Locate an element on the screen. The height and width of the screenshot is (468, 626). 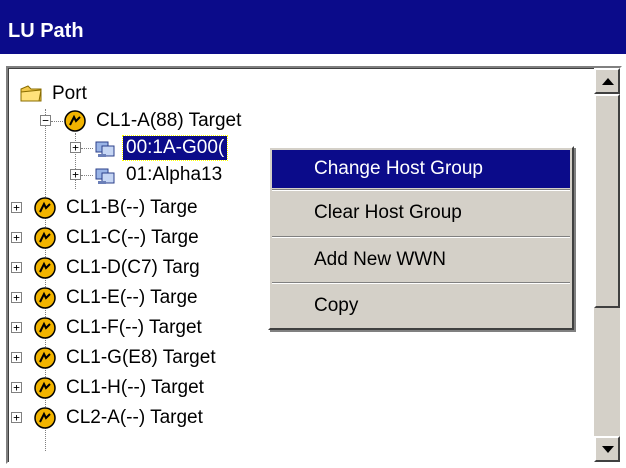
tree-node-label: CL1-A(88) Target is located at coordinates (169, 120).